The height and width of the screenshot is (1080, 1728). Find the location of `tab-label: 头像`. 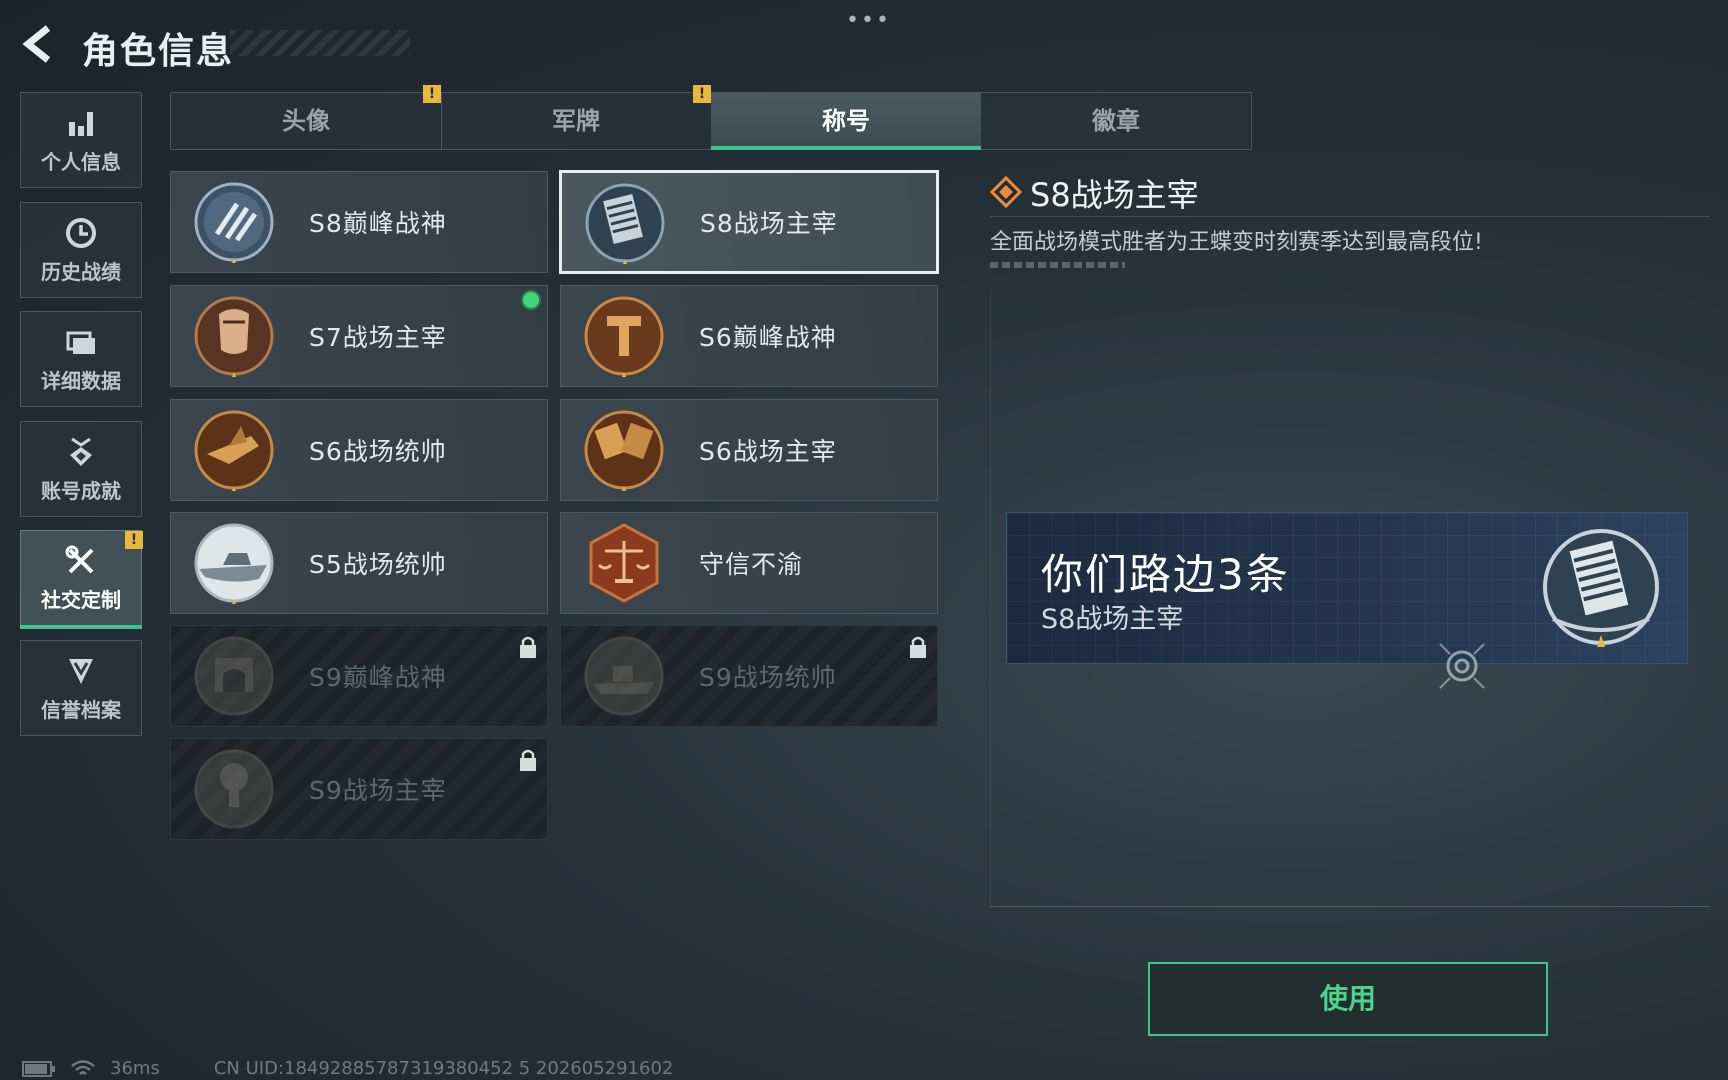

tab-label: 头像 is located at coordinates (306, 121).